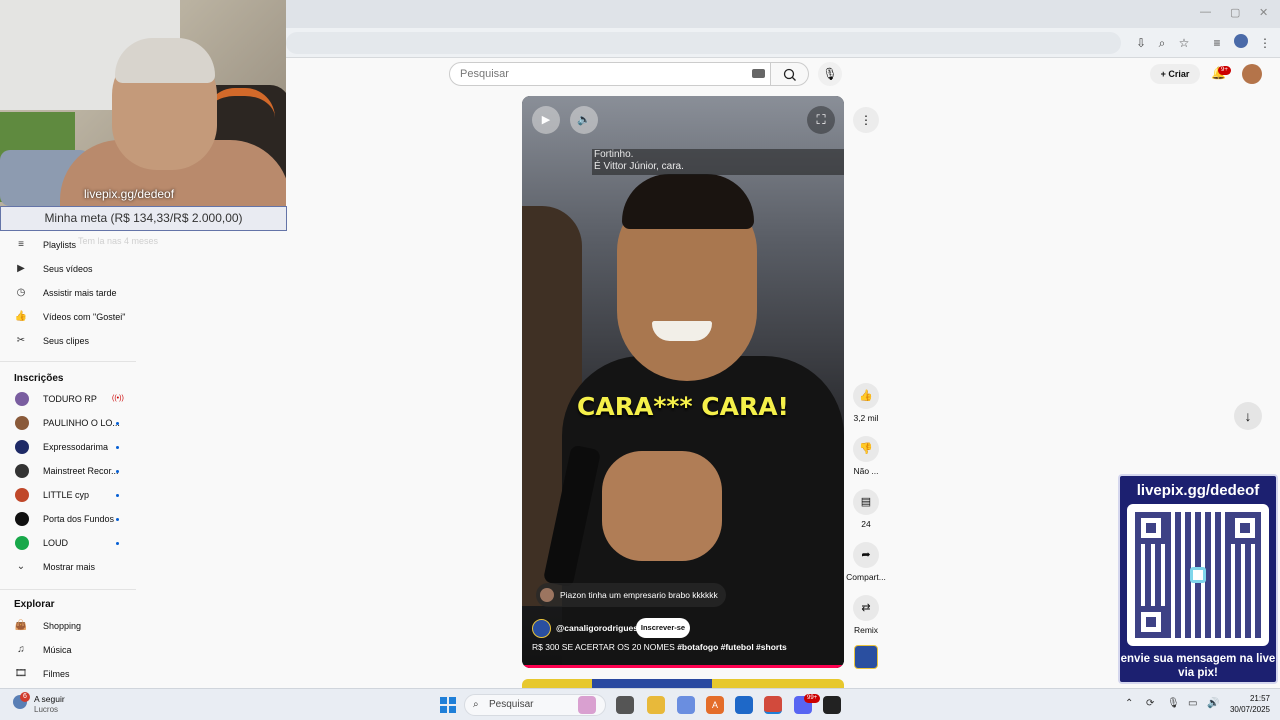  What do you see at coordinates (584, 120) in the screenshot?
I see `volume-button: 🔈` at bounding box center [584, 120].